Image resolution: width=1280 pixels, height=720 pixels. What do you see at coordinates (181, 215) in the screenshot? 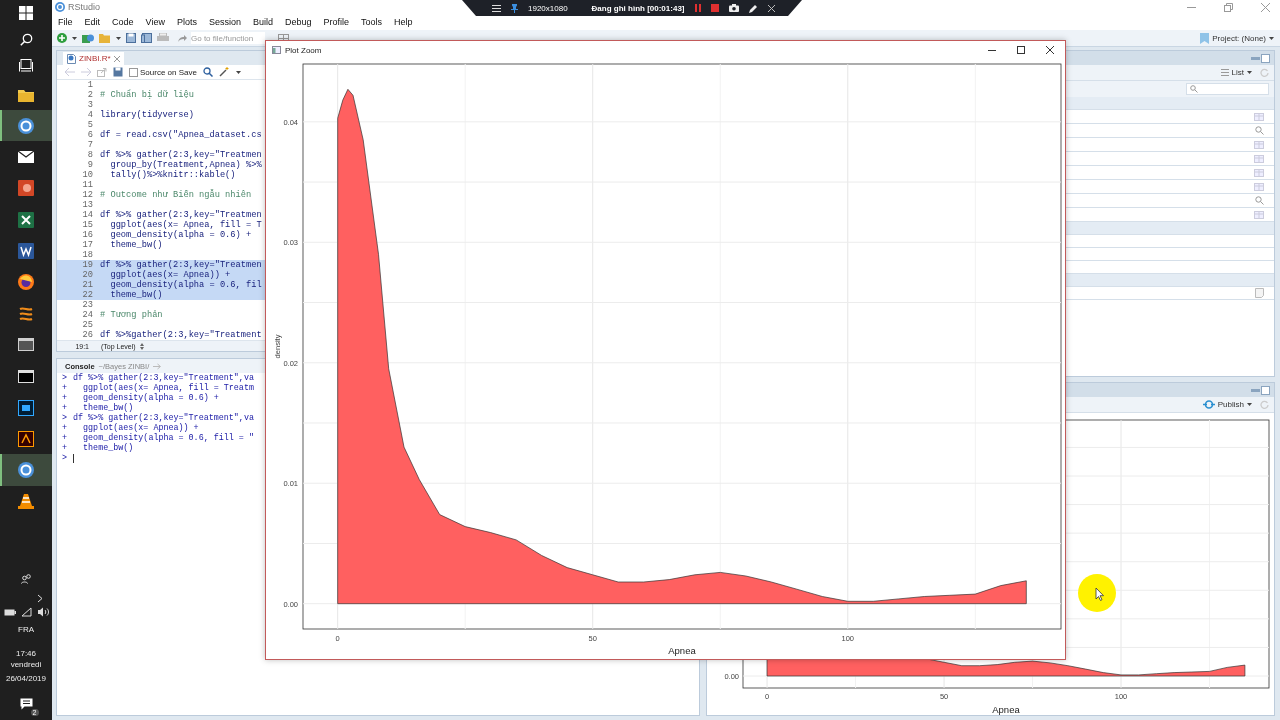
I see `code-line: df %>% gather(2:3,key="Treatmen` at bounding box center [181, 215].